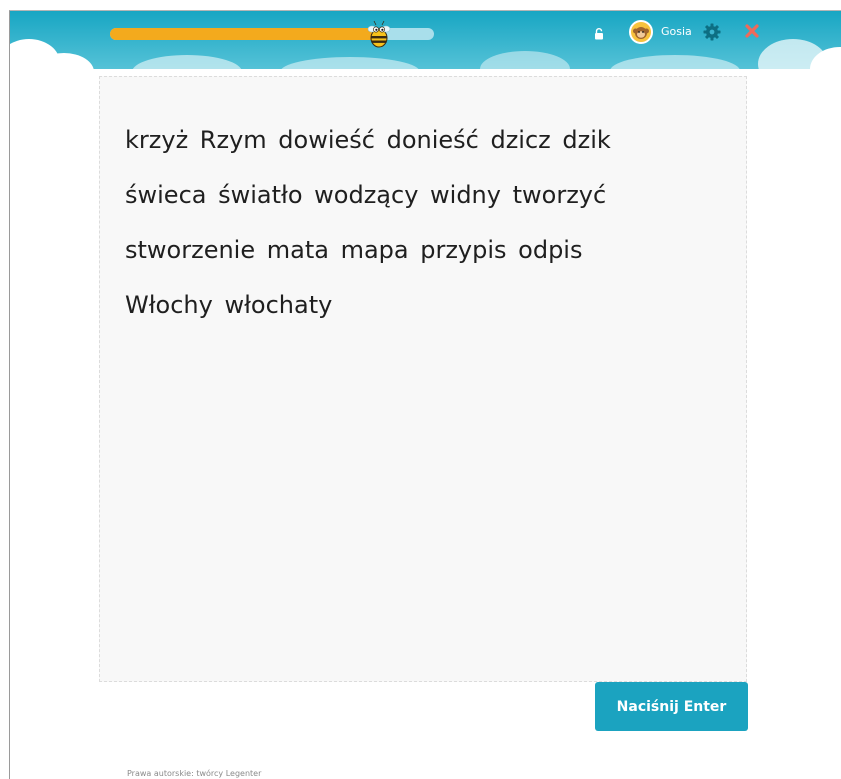 This screenshot has width=841, height=779. I want to click on user-name: Gosia, so click(676, 31).